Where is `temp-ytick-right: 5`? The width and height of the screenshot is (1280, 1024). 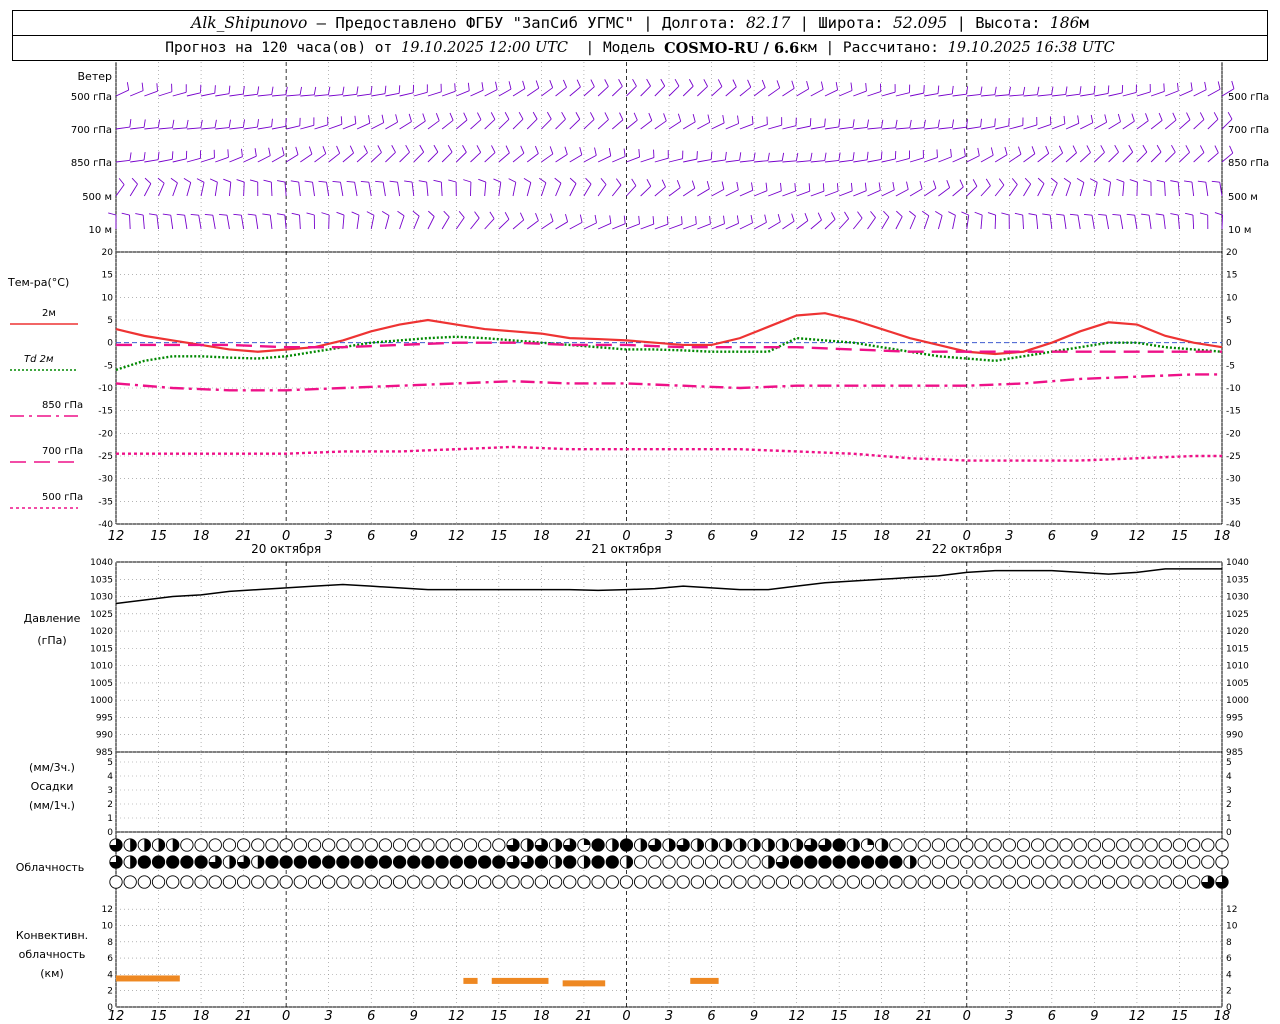
temp-ytick-right: 5 is located at coordinates (1229, 321).